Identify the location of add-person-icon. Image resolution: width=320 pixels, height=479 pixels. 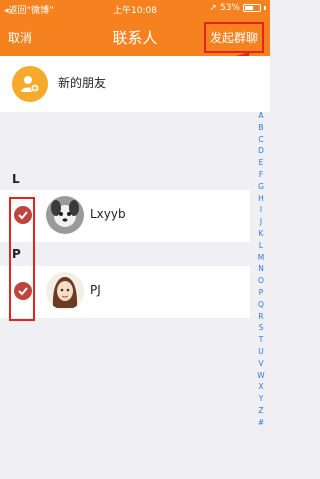
(30, 84).